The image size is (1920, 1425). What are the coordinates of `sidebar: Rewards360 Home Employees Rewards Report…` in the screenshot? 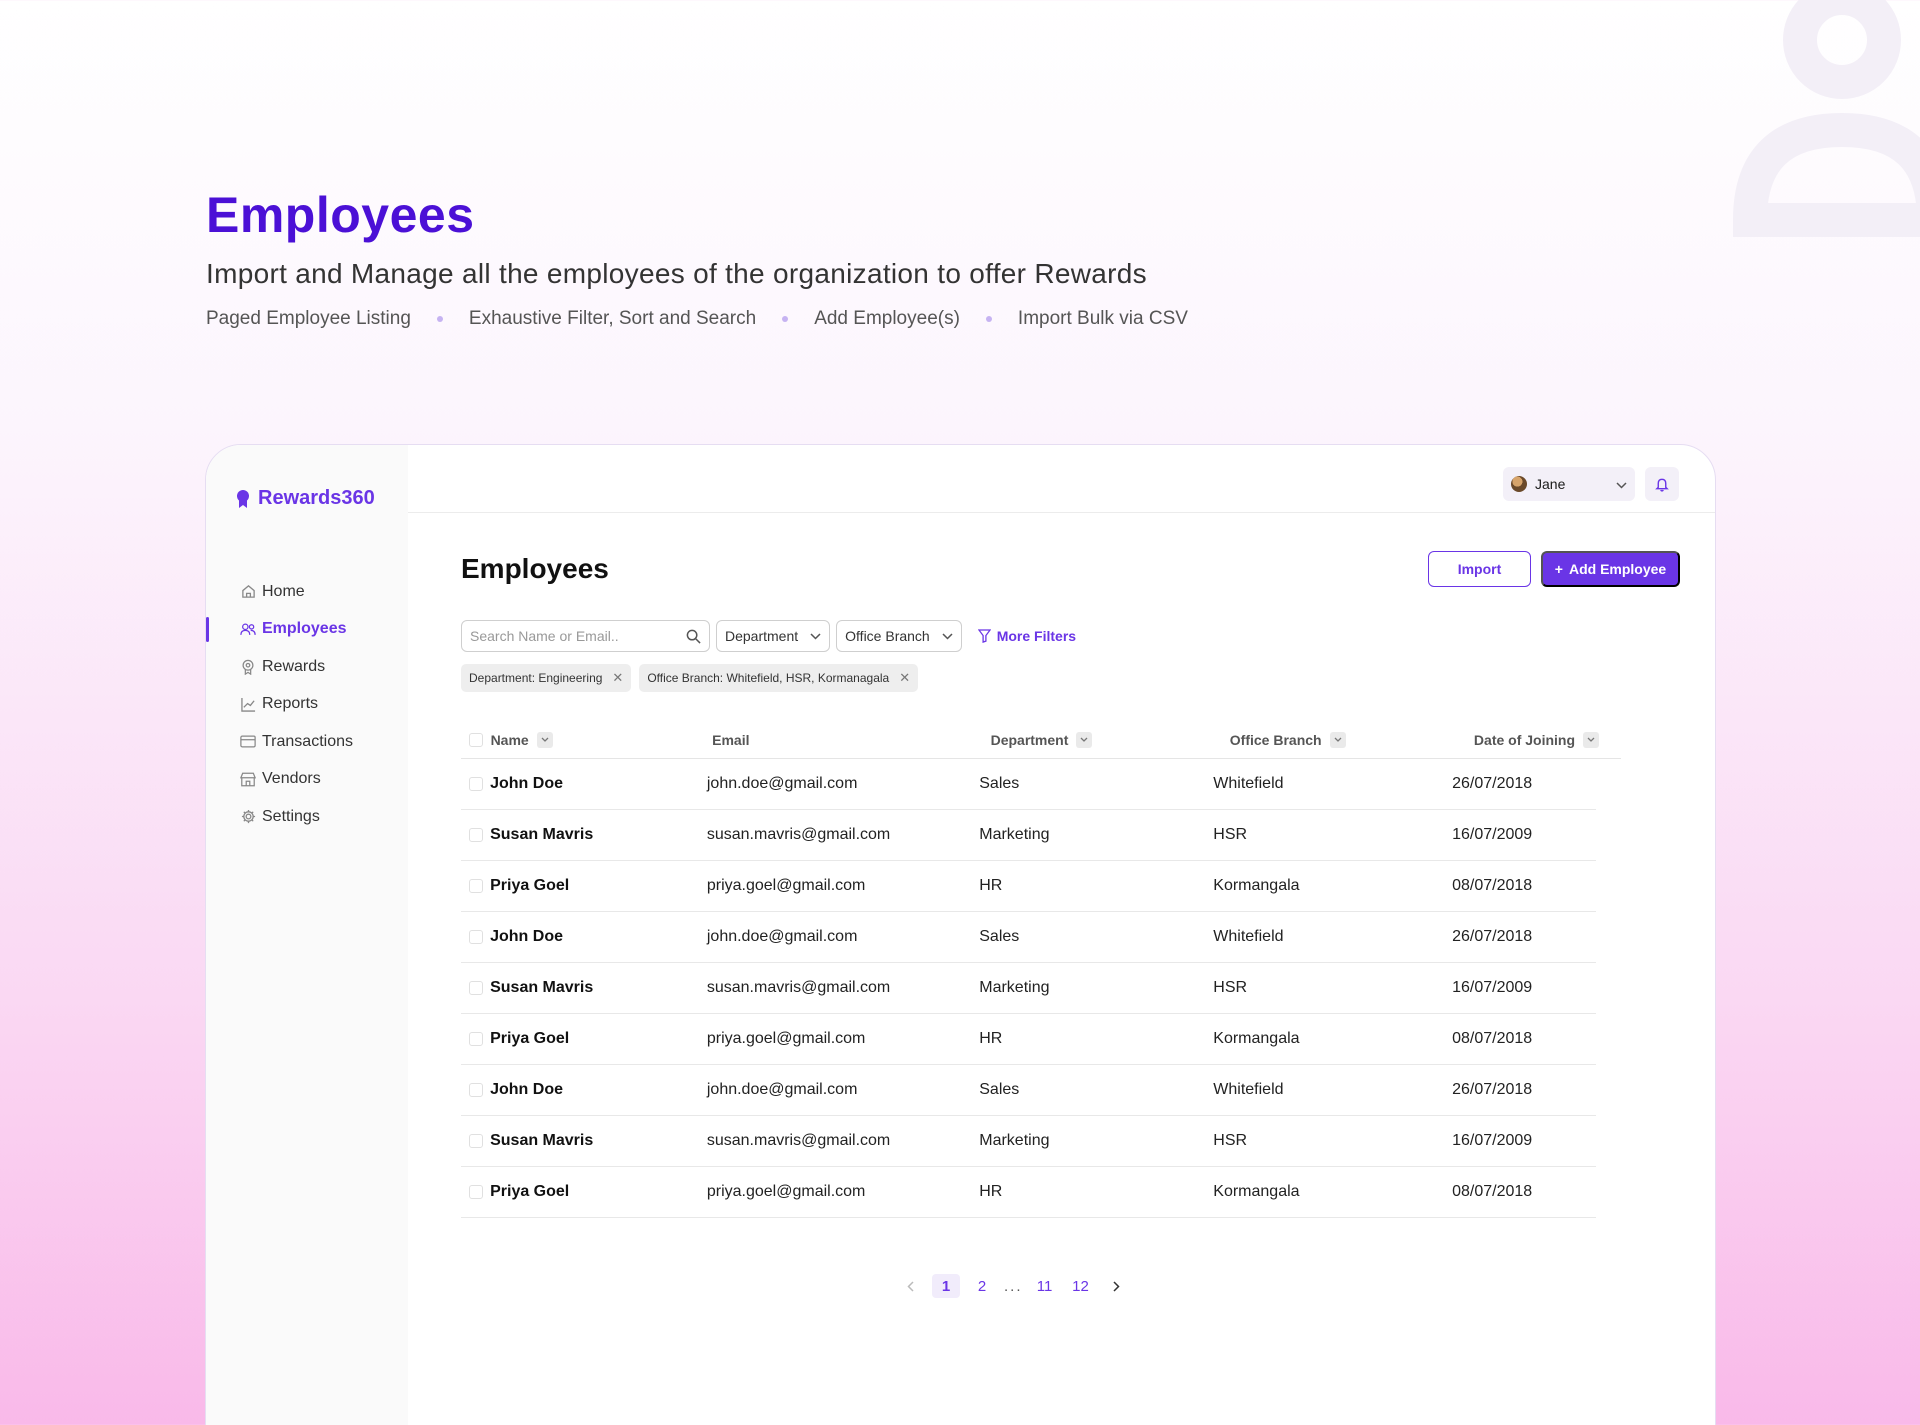 It's located at (307, 935).